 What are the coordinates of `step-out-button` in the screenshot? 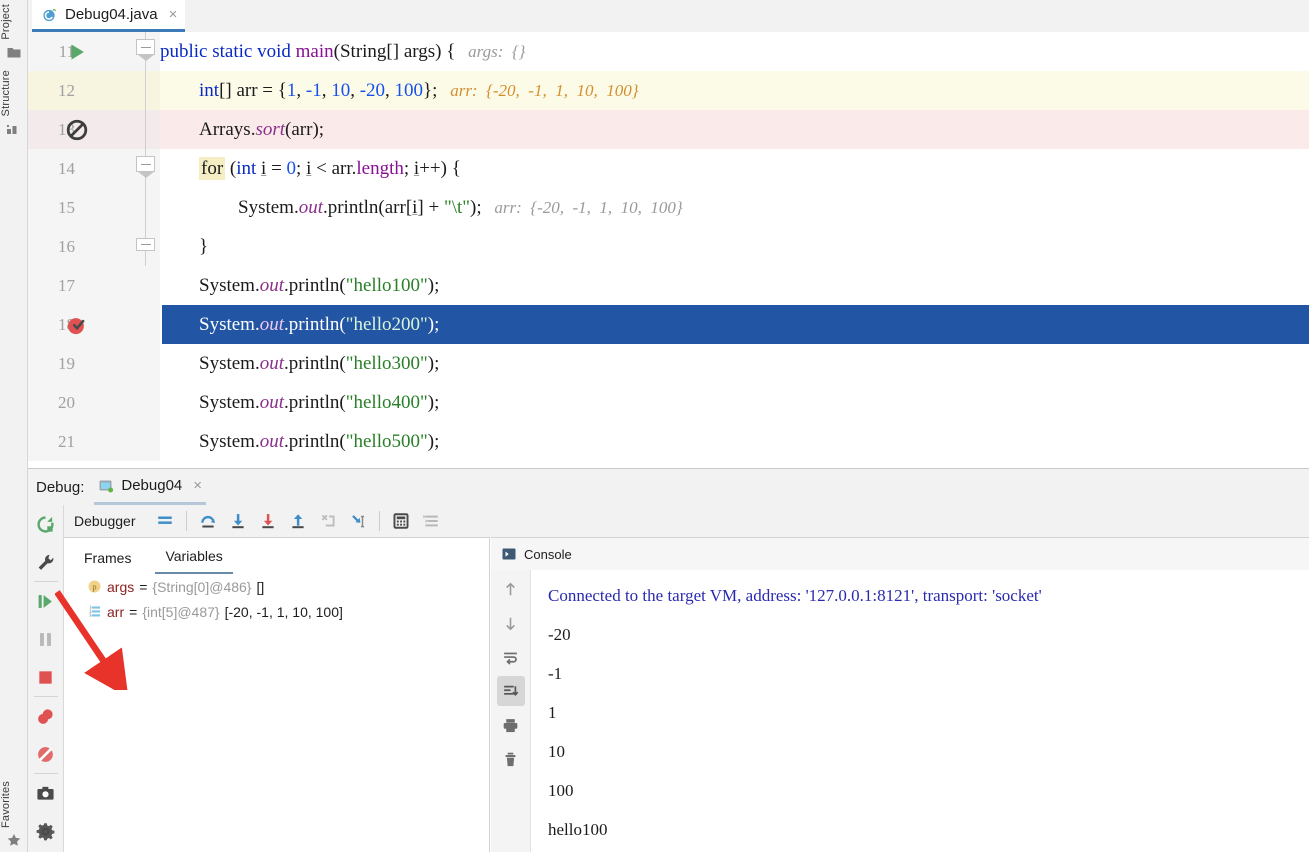 It's located at (298, 521).